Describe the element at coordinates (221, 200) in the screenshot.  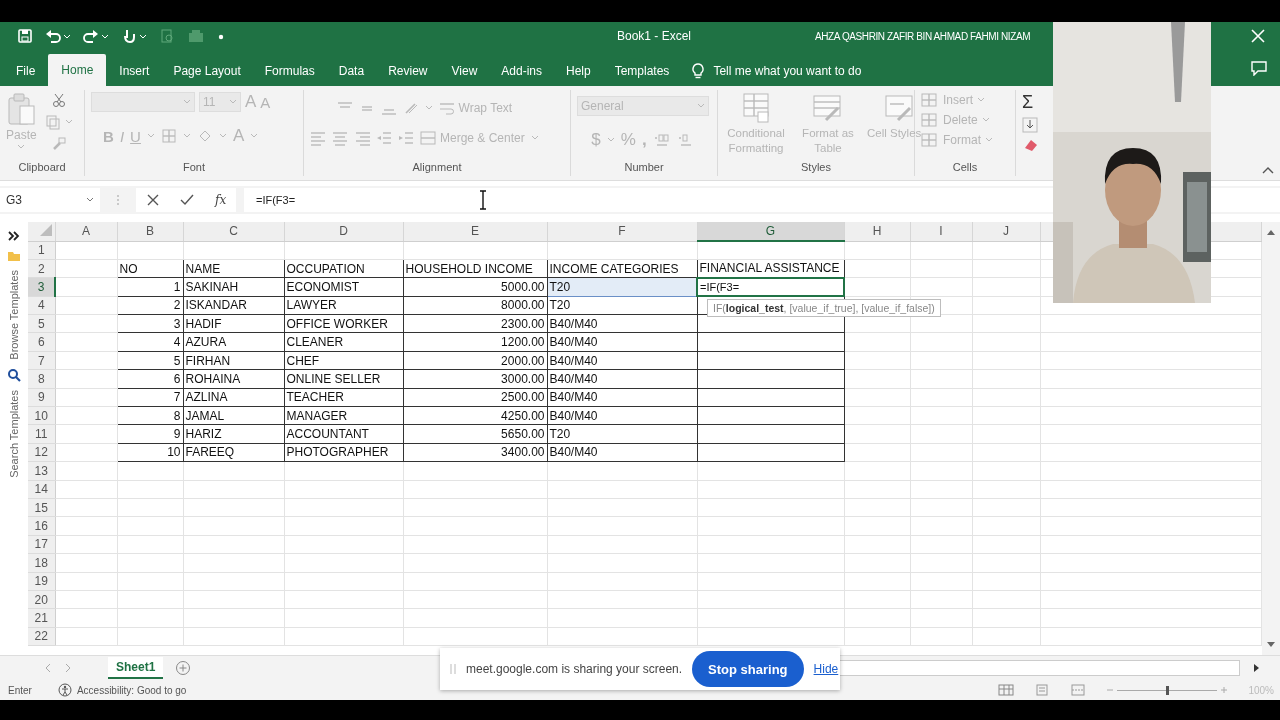
I see `insert-function-button: fx` at that location.